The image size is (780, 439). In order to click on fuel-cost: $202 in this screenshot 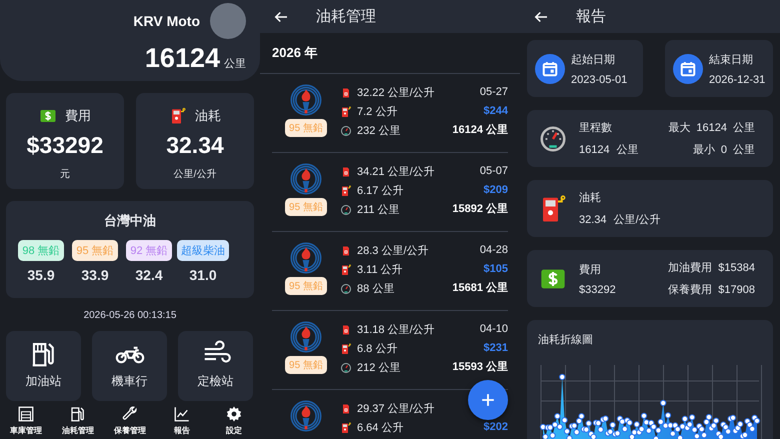, I will do `click(496, 427)`.